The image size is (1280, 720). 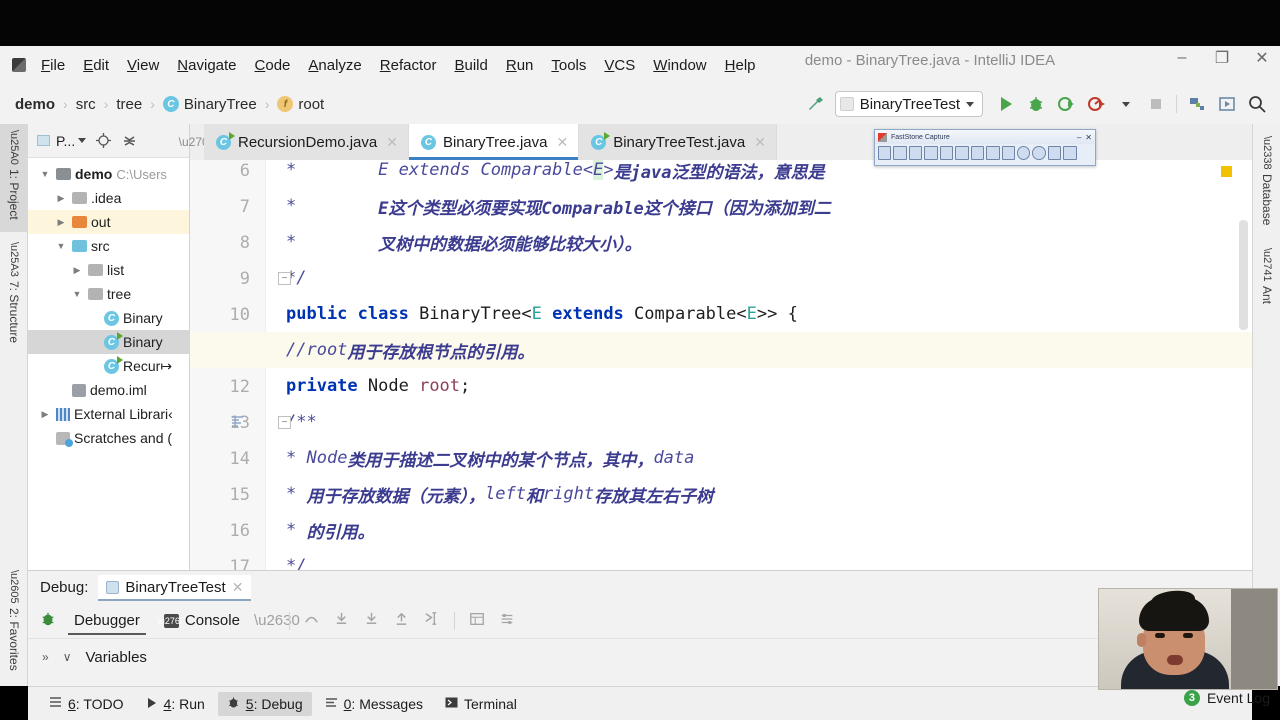 I want to click on tree-node-demo: ▼ demo C:\Users, so click(x=108, y=174).